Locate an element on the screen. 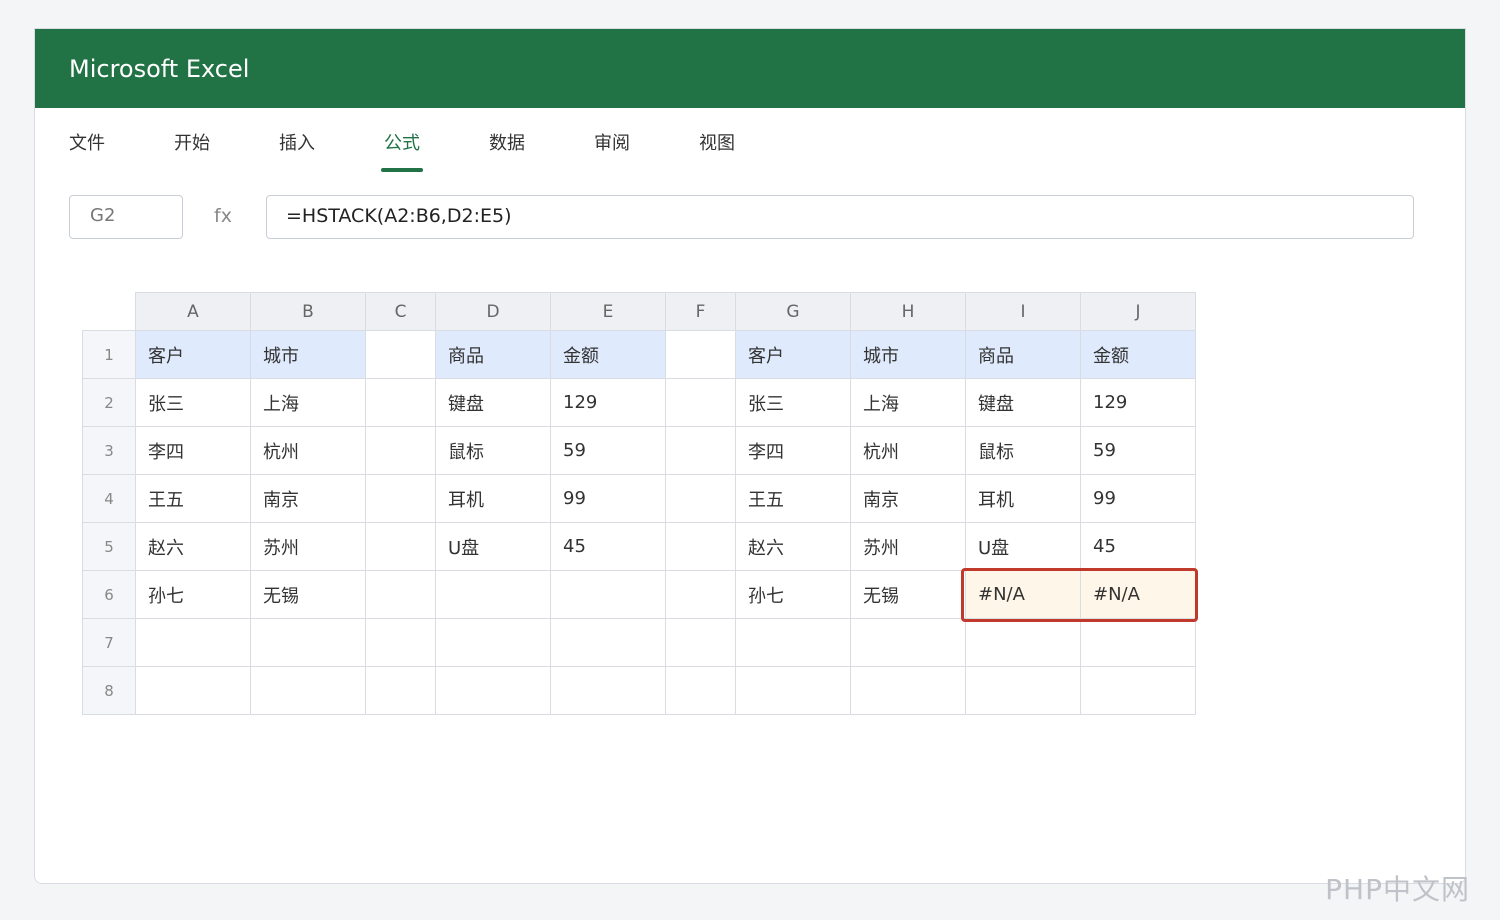 The image size is (1500, 920). cell-b1: 城市 is located at coordinates (308, 354).